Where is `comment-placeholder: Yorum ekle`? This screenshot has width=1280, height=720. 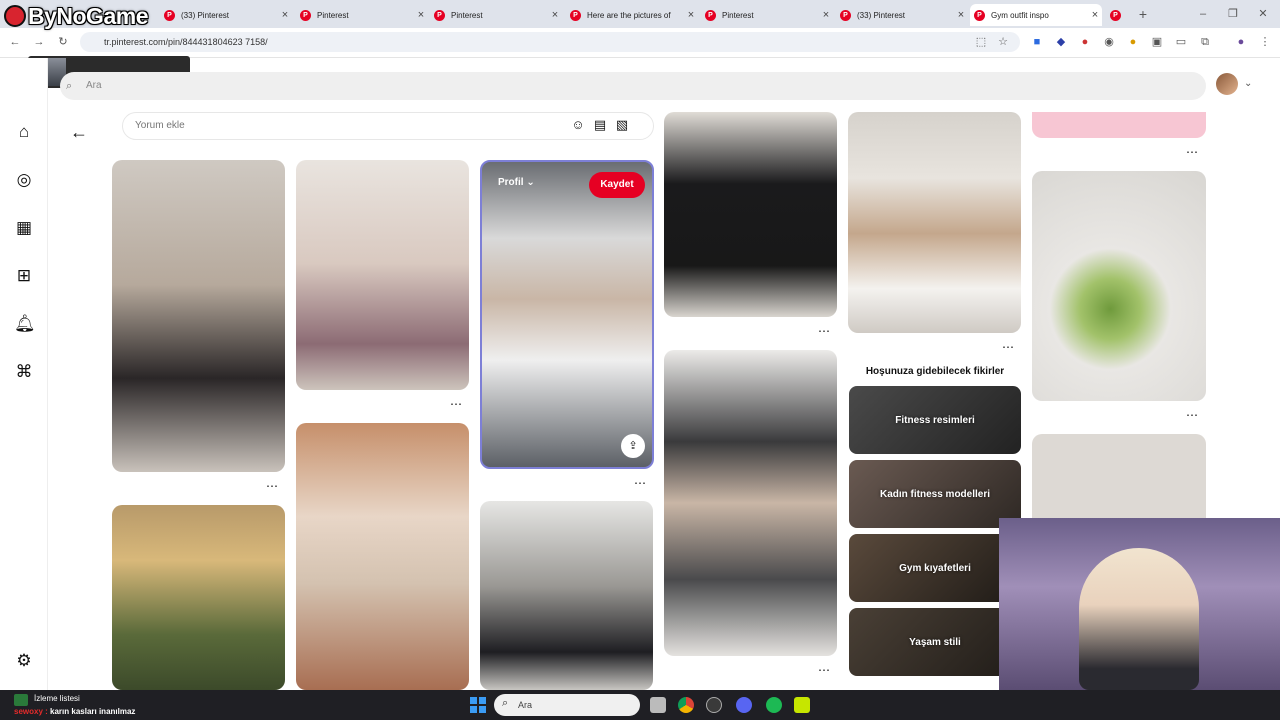
comment-placeholder: Yorum ekle is located at coordinates (160, 125).